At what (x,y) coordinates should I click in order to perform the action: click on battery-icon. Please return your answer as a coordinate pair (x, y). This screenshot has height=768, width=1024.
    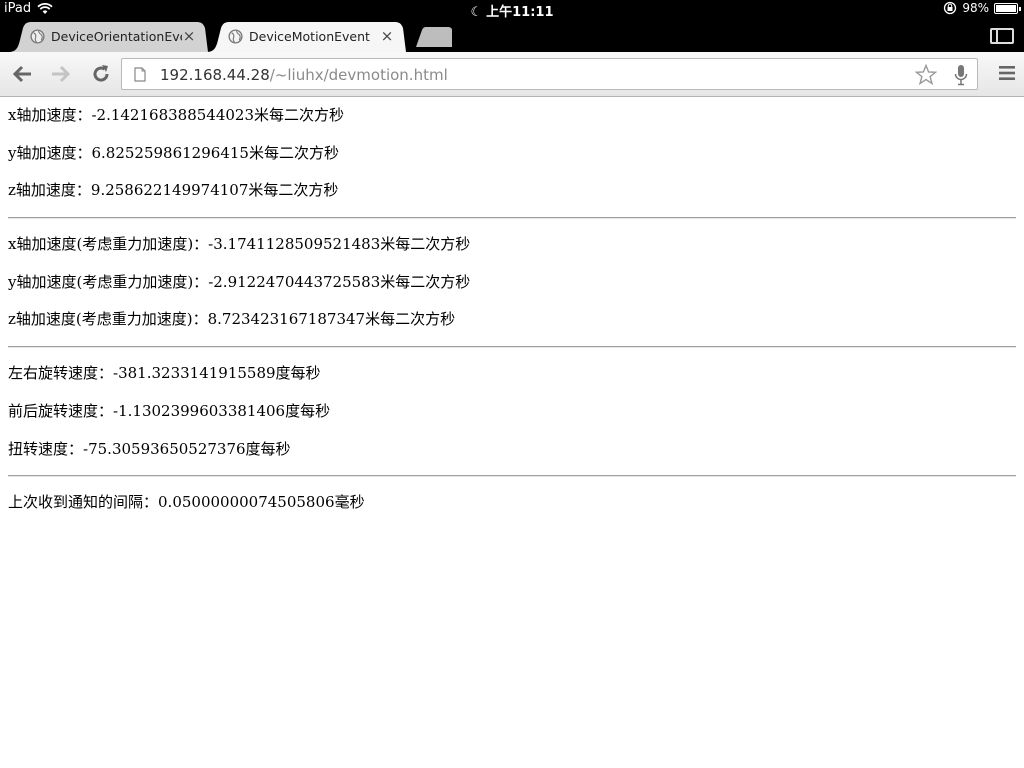
    Looking at the image, I should click on (1007, 8).